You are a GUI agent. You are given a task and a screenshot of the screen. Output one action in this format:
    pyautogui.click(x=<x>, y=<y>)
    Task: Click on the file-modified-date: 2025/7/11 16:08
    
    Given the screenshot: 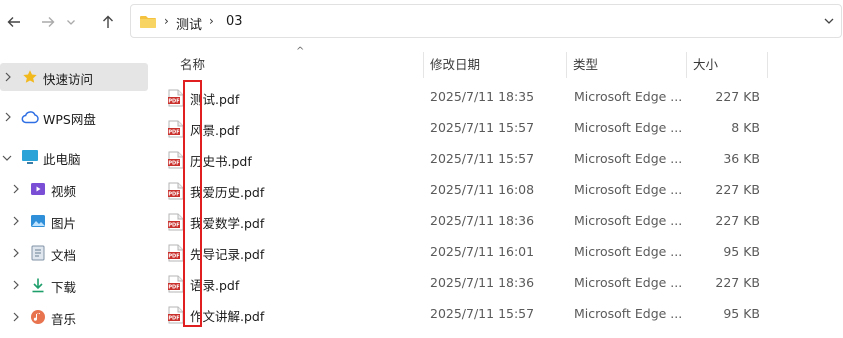 What is the action you would take?
    pyautogui.click(x=482, y=189)
    